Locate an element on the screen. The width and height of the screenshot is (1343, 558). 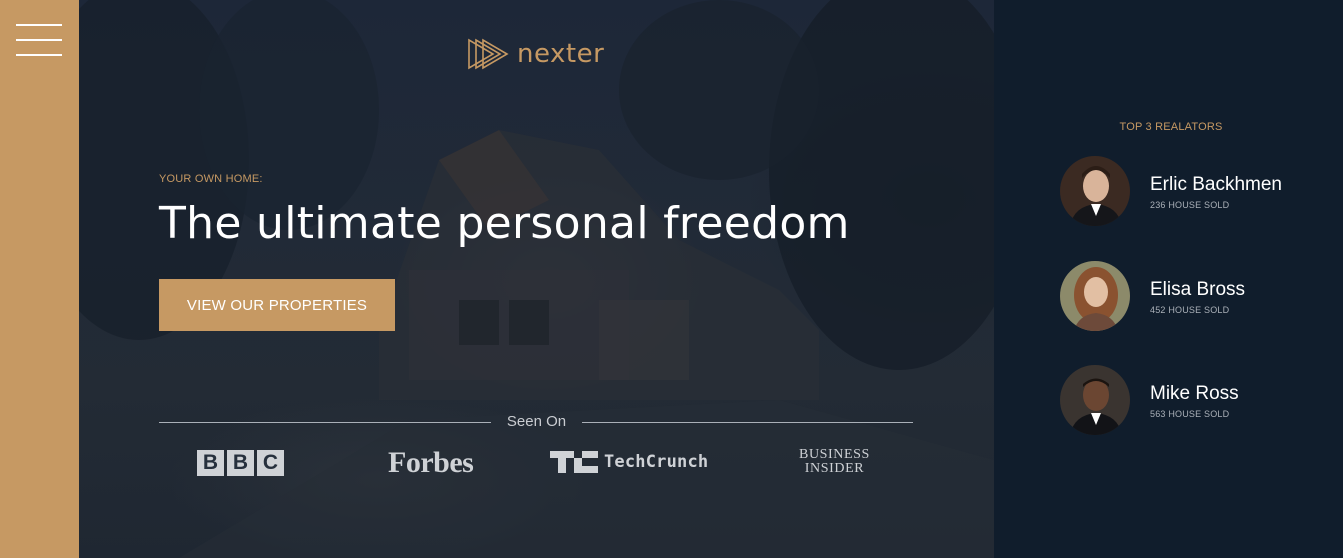
brand-name: nexter is located at coordinates (561, 54).